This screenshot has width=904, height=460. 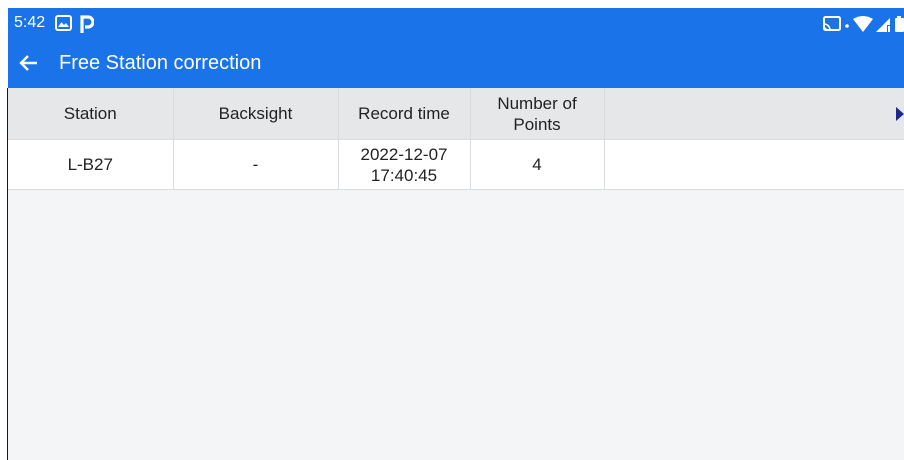 What do you see at coordinates (404, 114) in the screenshot?
I see `column-header-record-time: Record time` at bounding box center [404, 114].